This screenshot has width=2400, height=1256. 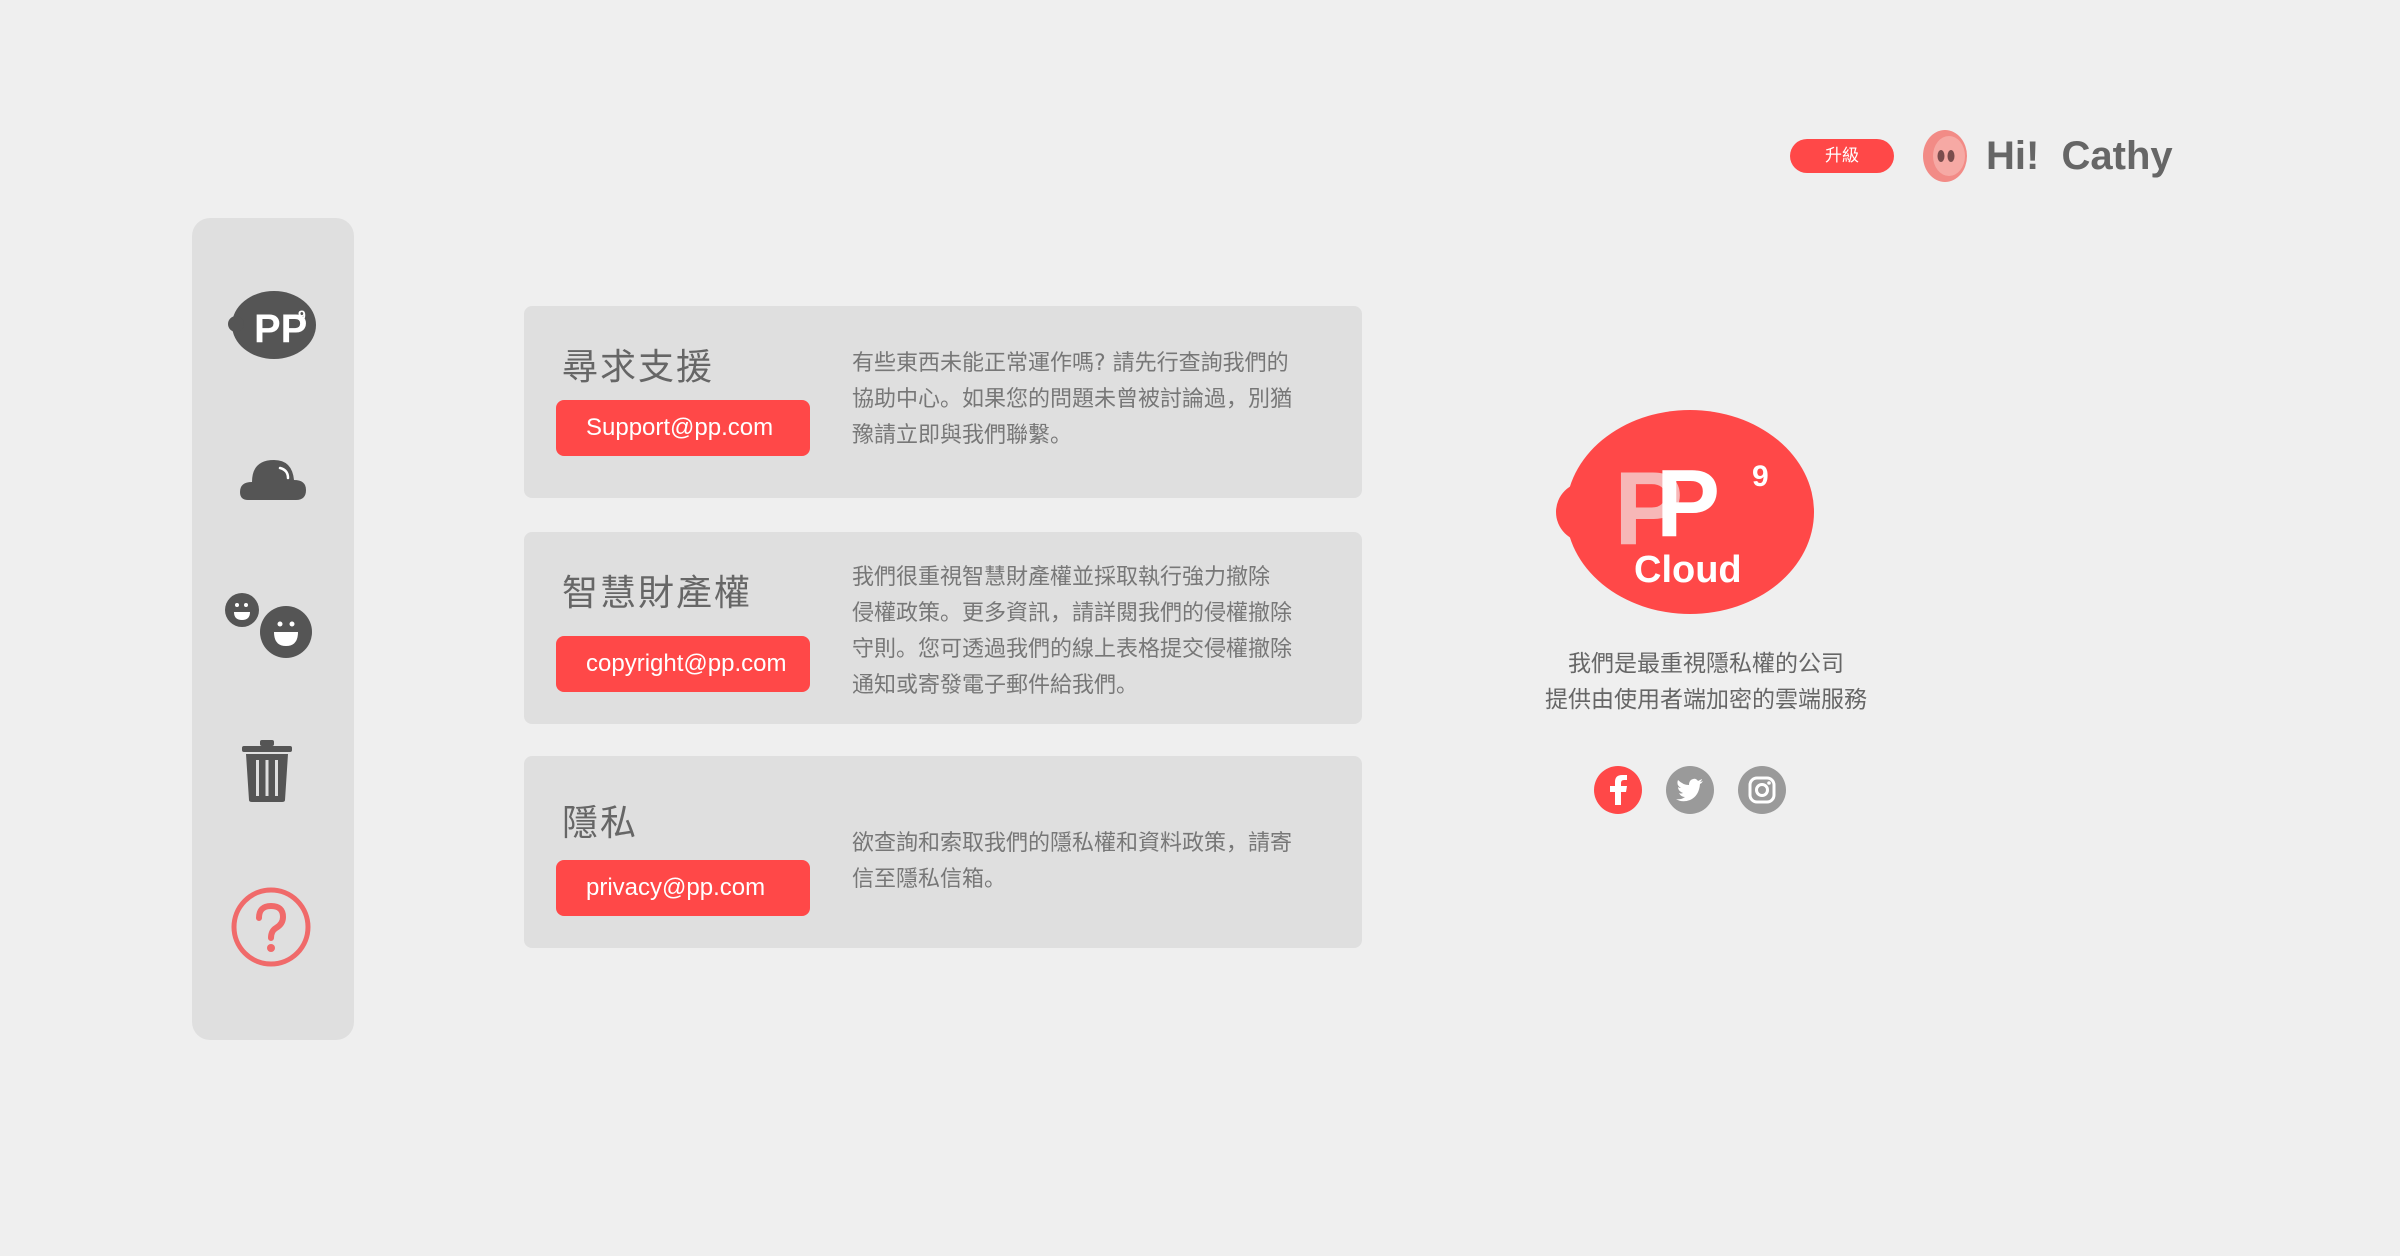 I want to click on tagline-line: 提供由使用者端加密的雲端服務, so click(x=1706, y=700).